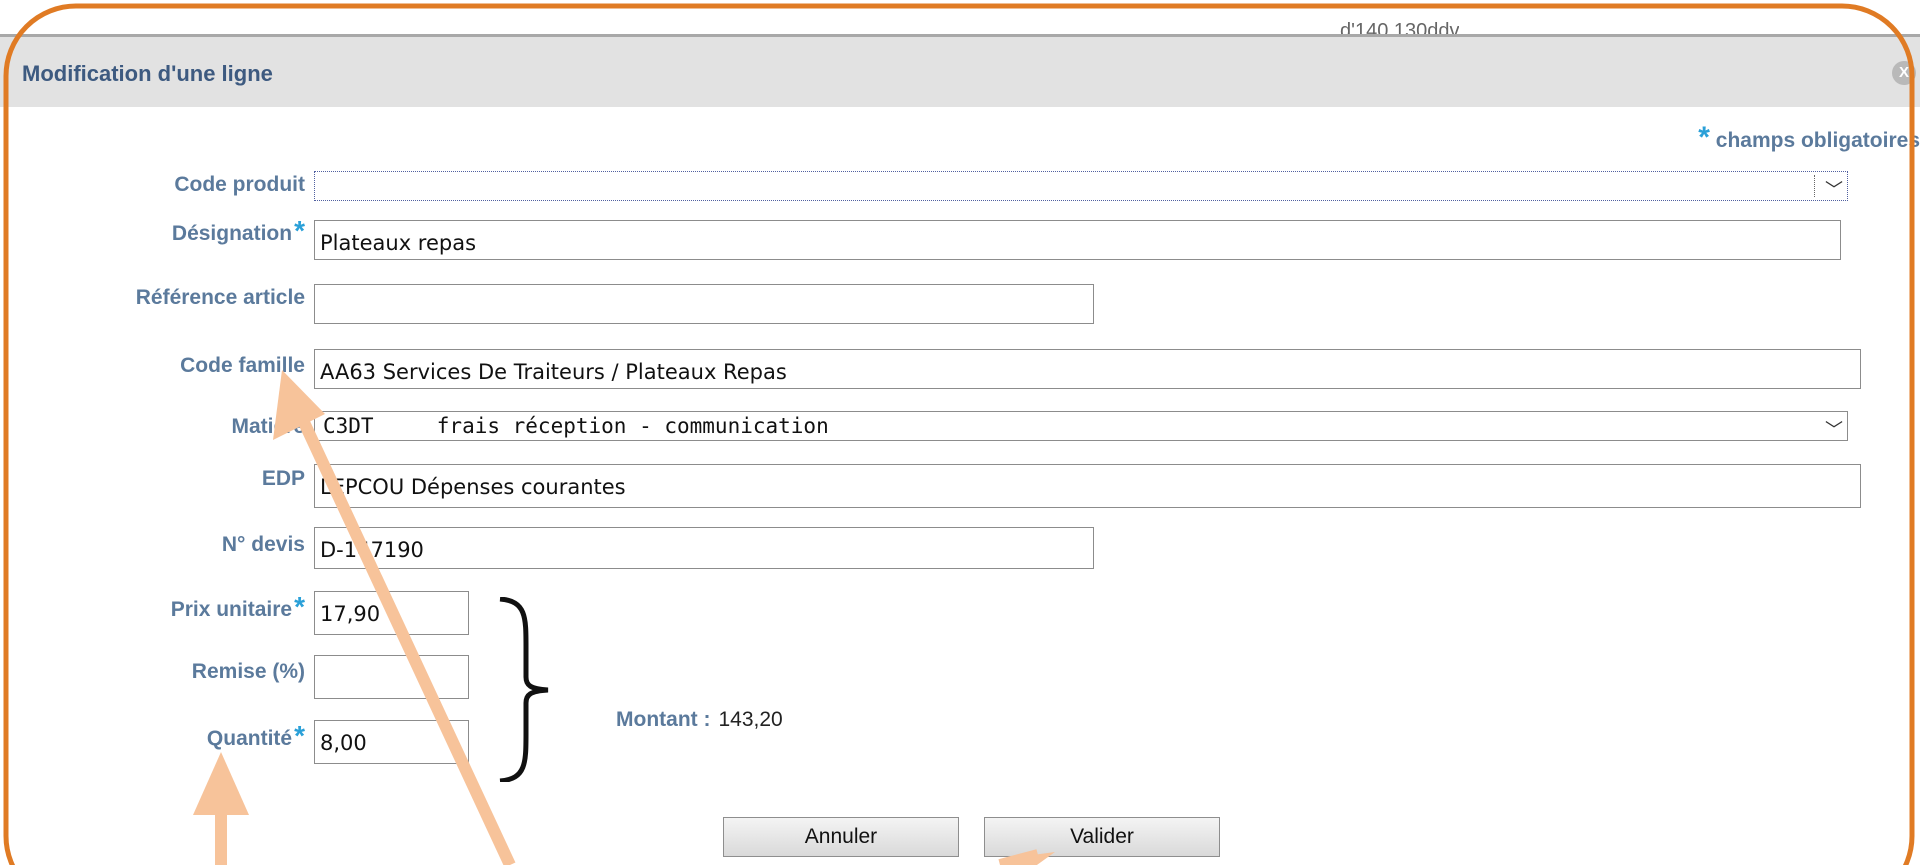  I want to click on dialog-title: Modification d'une ligne, so click(147, 73).